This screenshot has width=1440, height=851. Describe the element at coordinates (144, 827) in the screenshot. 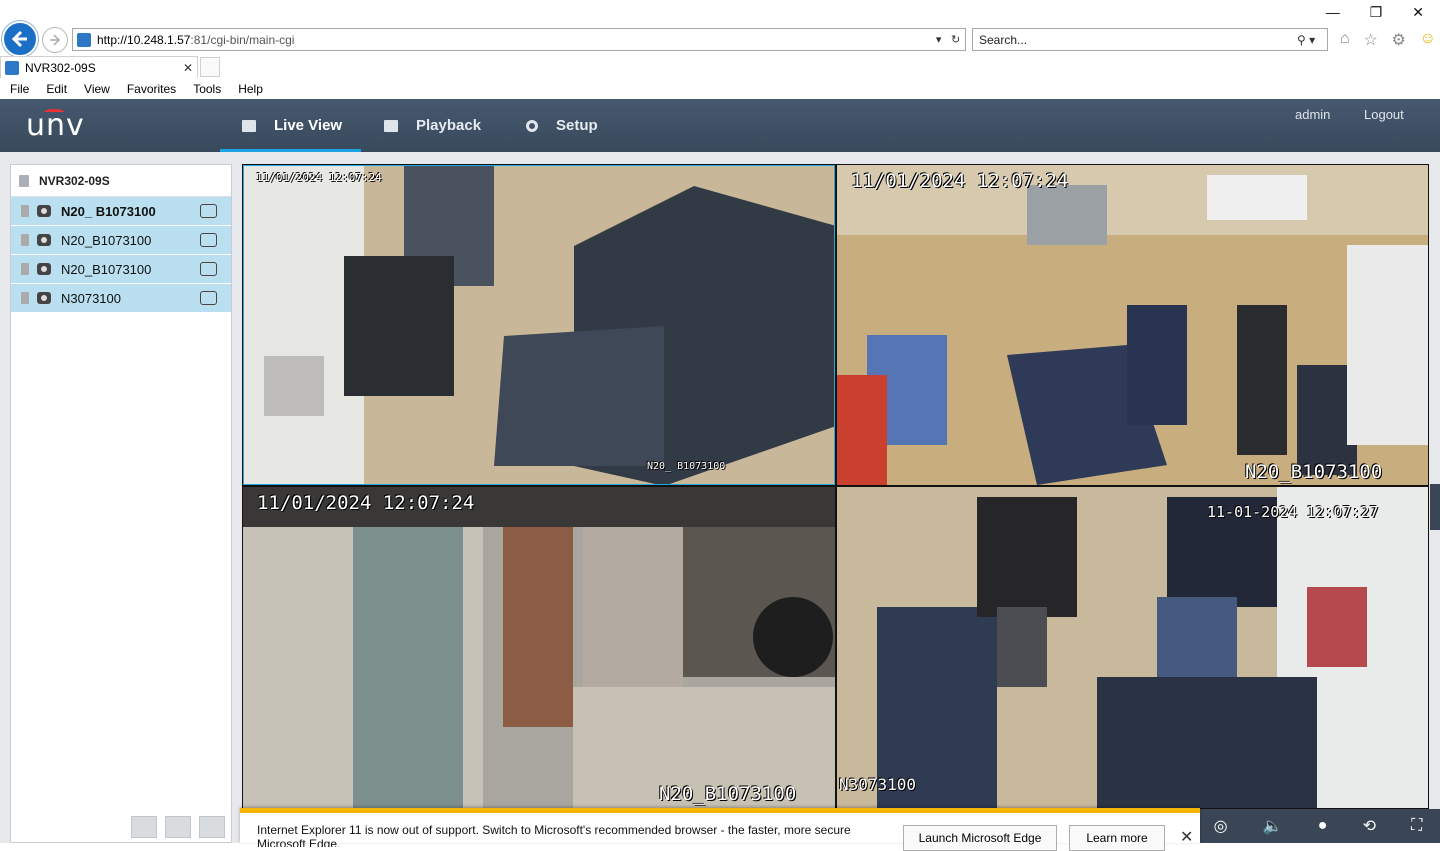

I see `stop-all-button` at that location.